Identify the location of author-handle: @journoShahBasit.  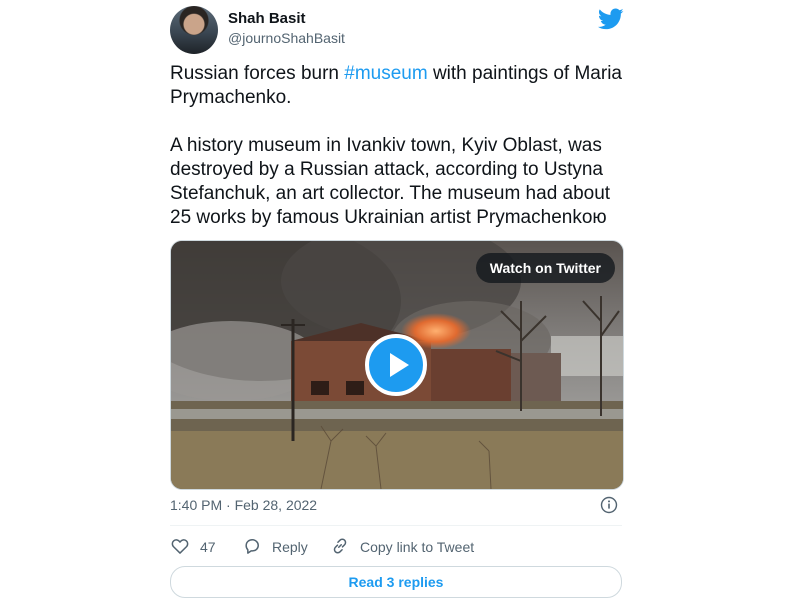
(286, 38).